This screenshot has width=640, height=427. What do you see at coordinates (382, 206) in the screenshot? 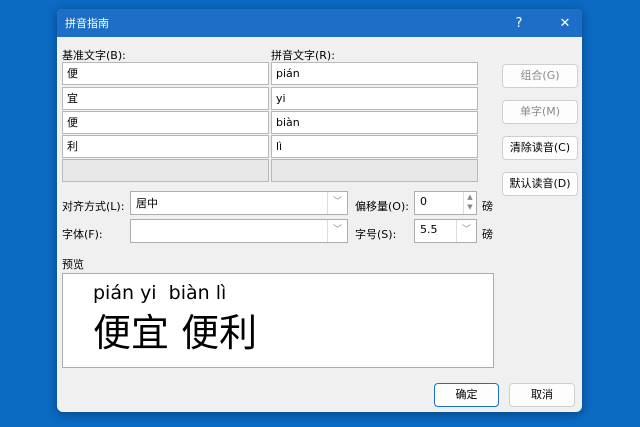
I see `offset-label: 偏移量(O):` at bounding box center [382, 206].